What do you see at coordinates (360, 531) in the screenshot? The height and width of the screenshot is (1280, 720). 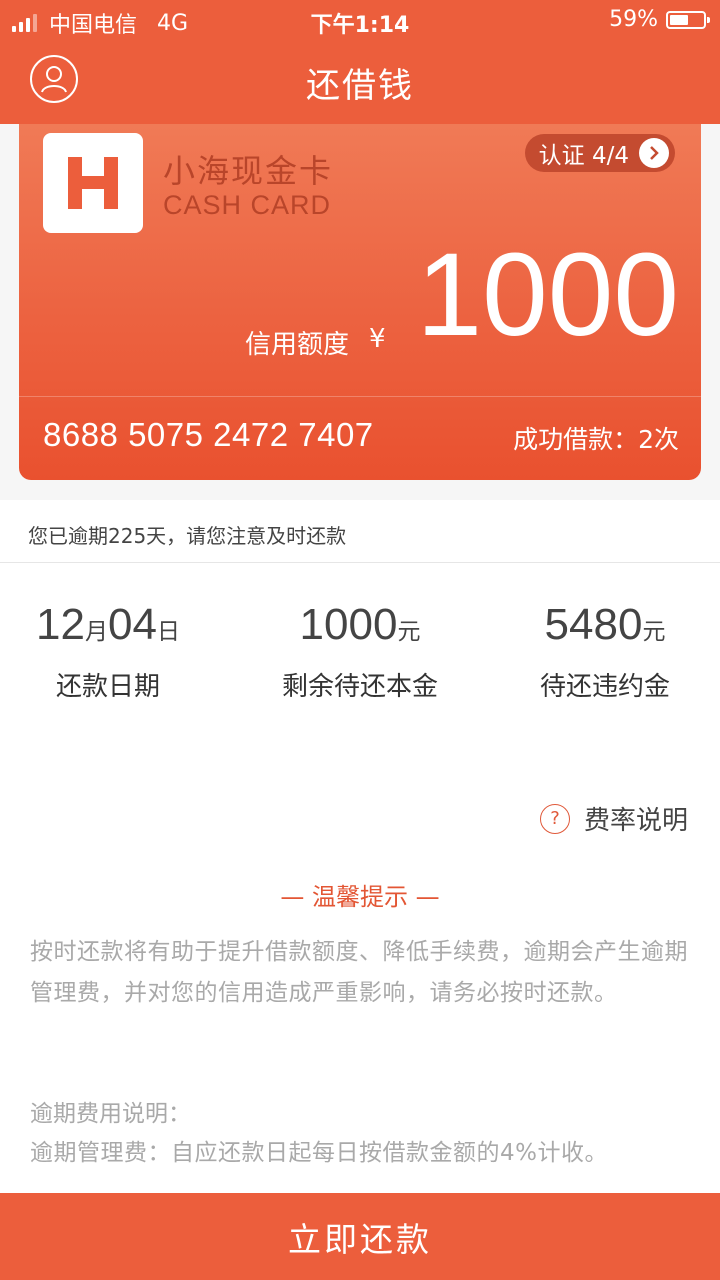 I see `overdue-notice: 您已逾期225天，请您注意及时还款` at bounding box center [360, 531].